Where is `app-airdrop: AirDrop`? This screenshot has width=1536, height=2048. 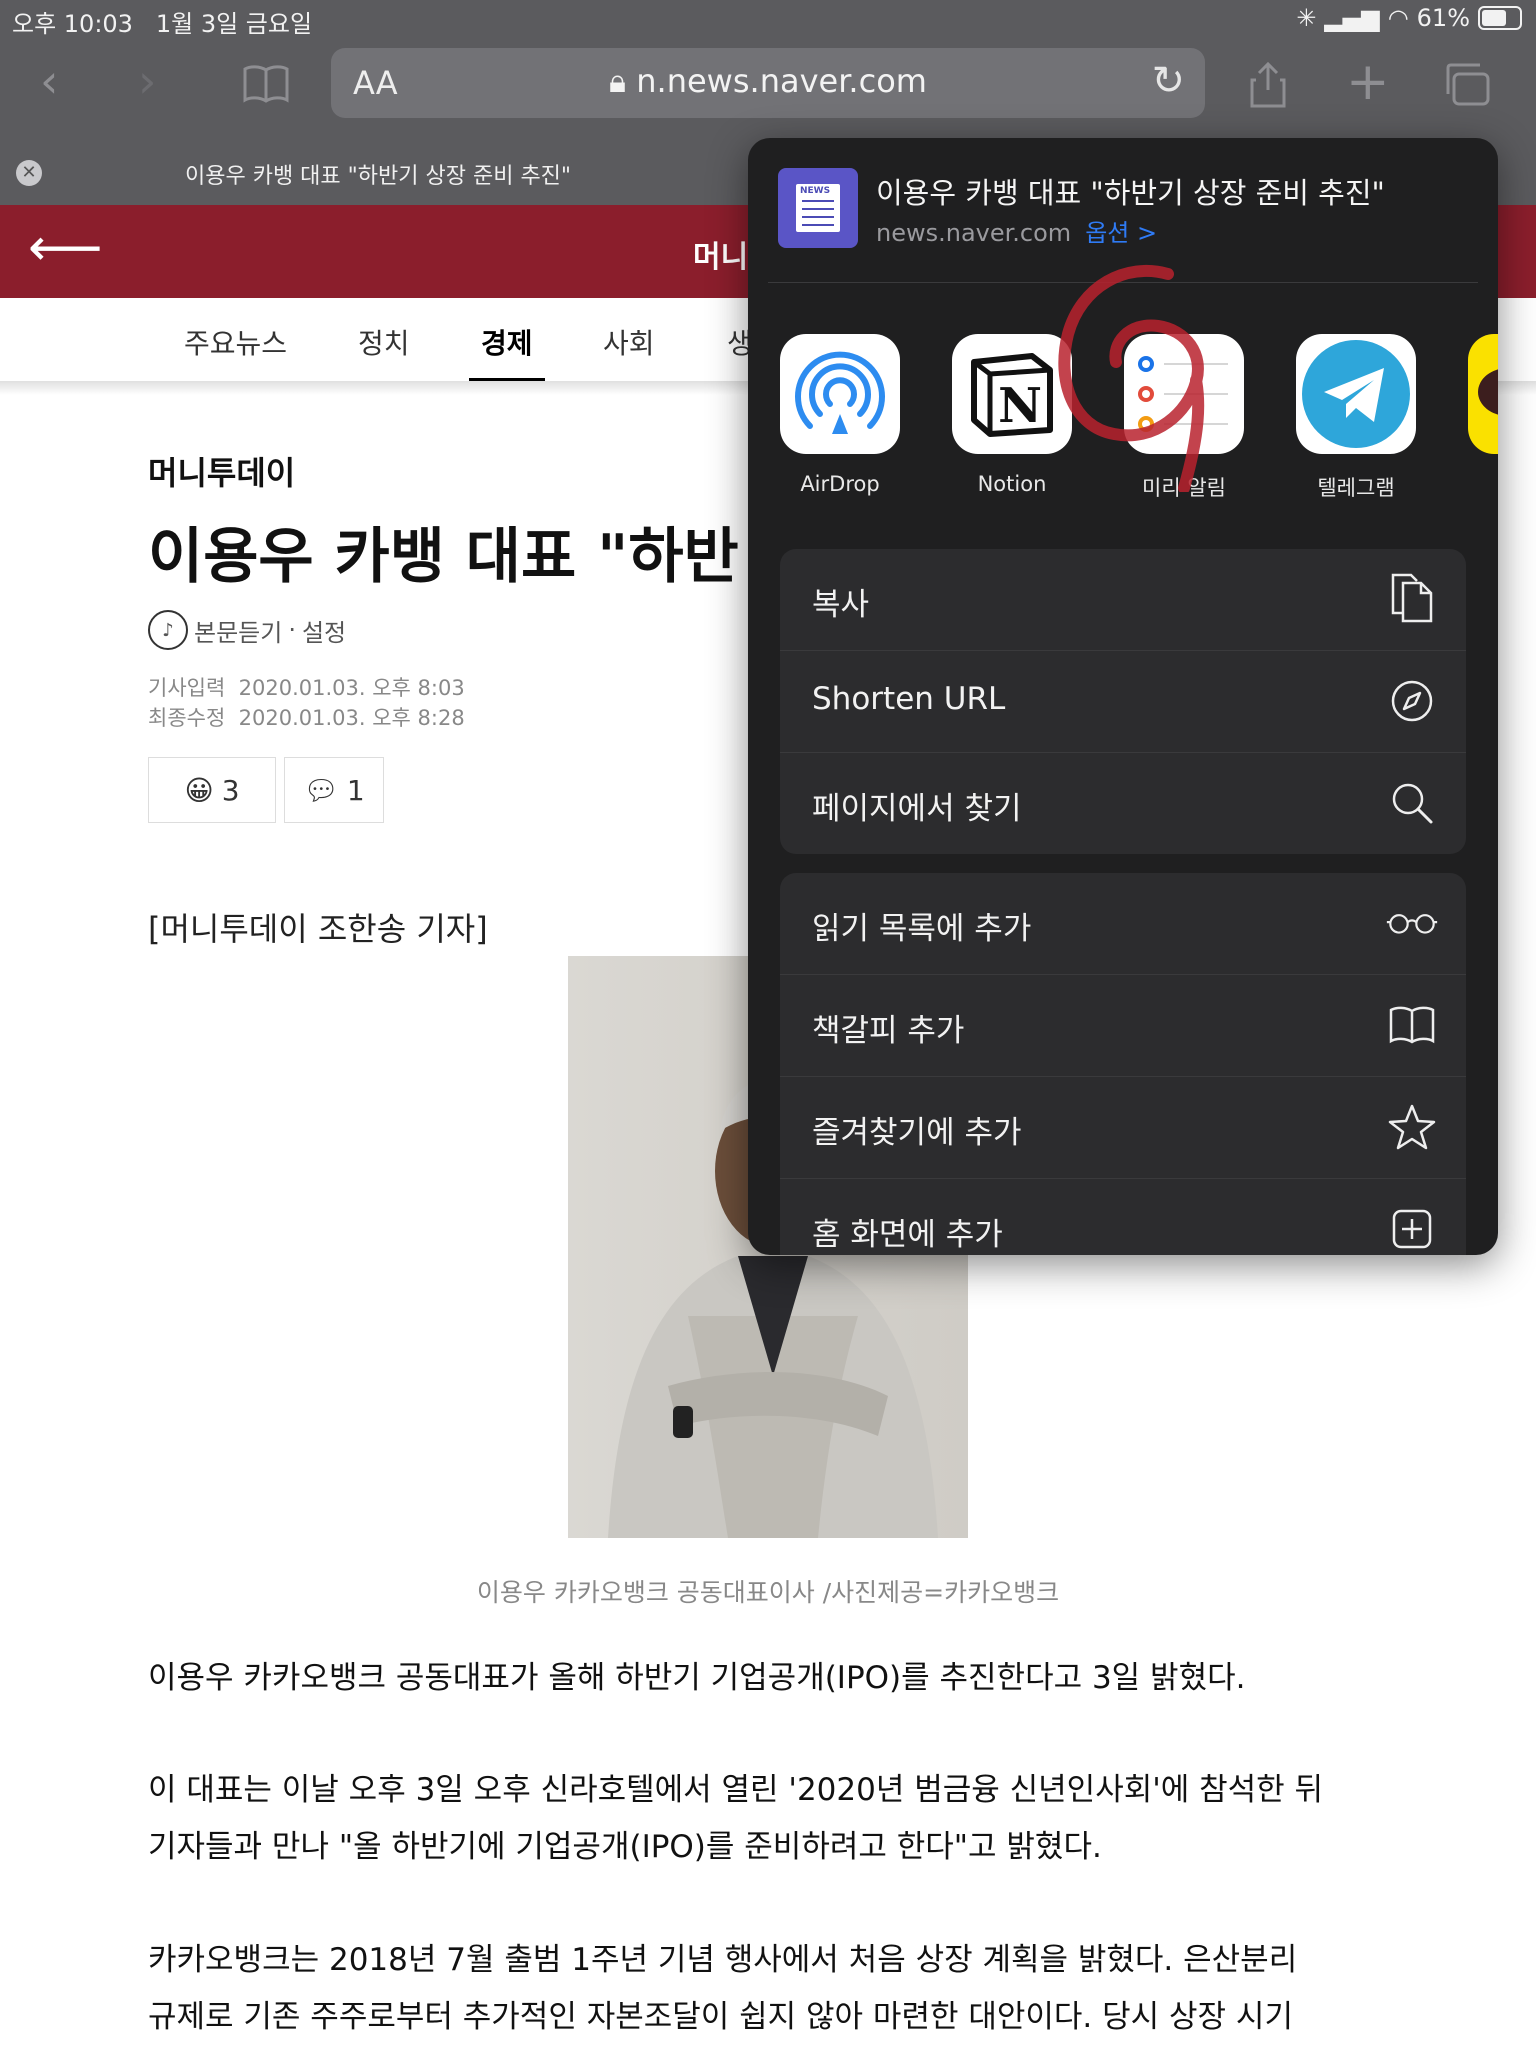
app-airdrop: AirDrop is located at coordinates (840, 415).